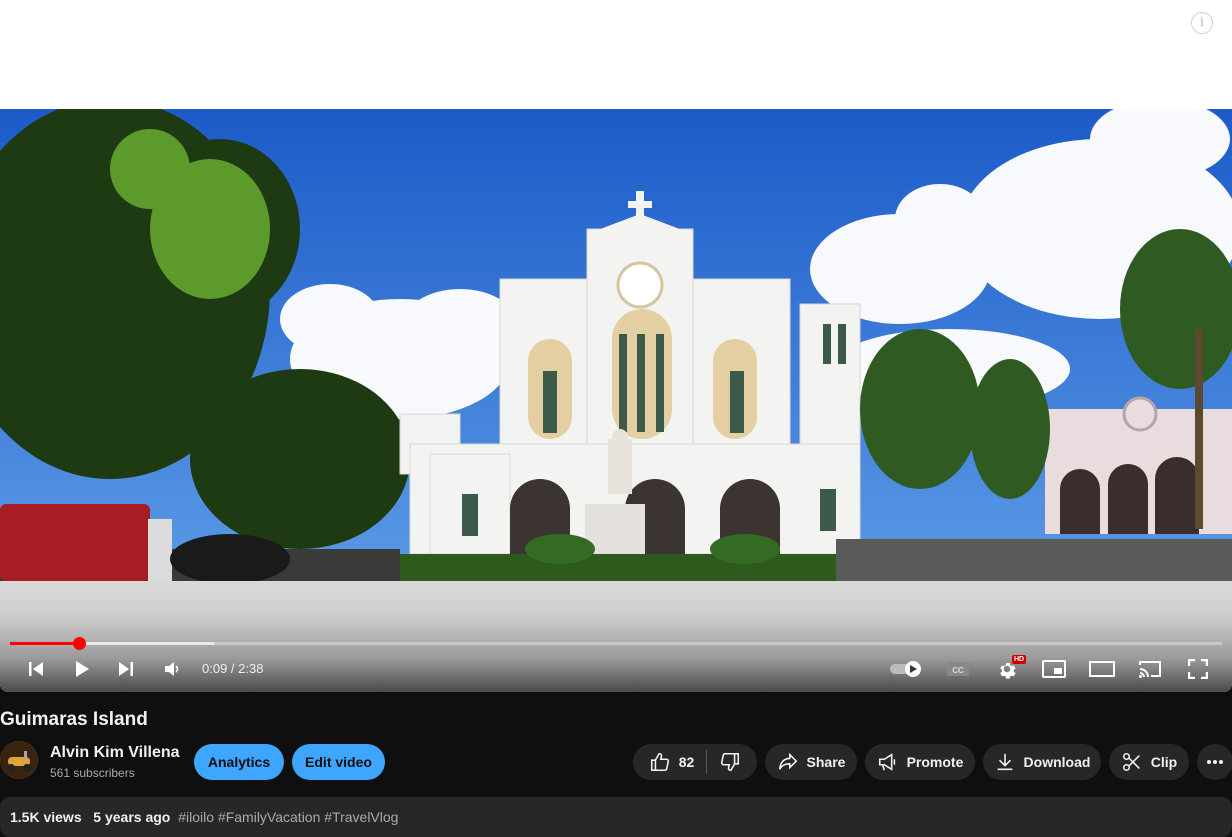  I want to click on autoplay-toggle, so click(907, 669).